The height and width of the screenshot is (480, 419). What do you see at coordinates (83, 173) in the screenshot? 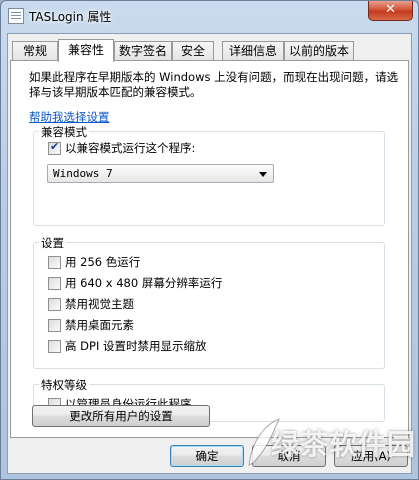
I see `compat-os-value: Windows 7` at bounding box center [83, 173].